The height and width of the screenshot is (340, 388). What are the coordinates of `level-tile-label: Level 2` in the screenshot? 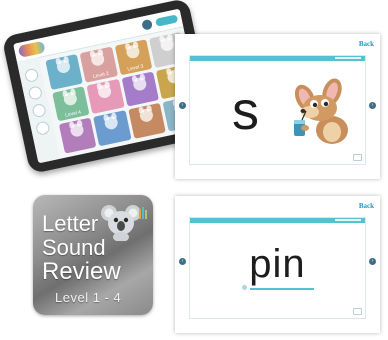 It's located at (101, 75).